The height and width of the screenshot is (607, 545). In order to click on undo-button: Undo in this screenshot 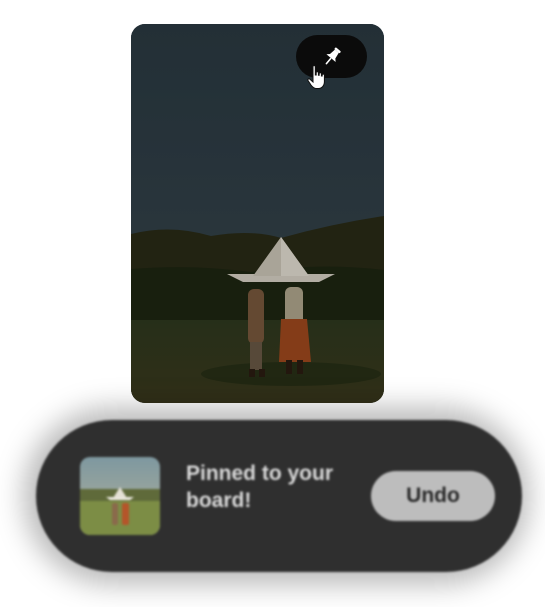, I will do `click(433, 496)`.